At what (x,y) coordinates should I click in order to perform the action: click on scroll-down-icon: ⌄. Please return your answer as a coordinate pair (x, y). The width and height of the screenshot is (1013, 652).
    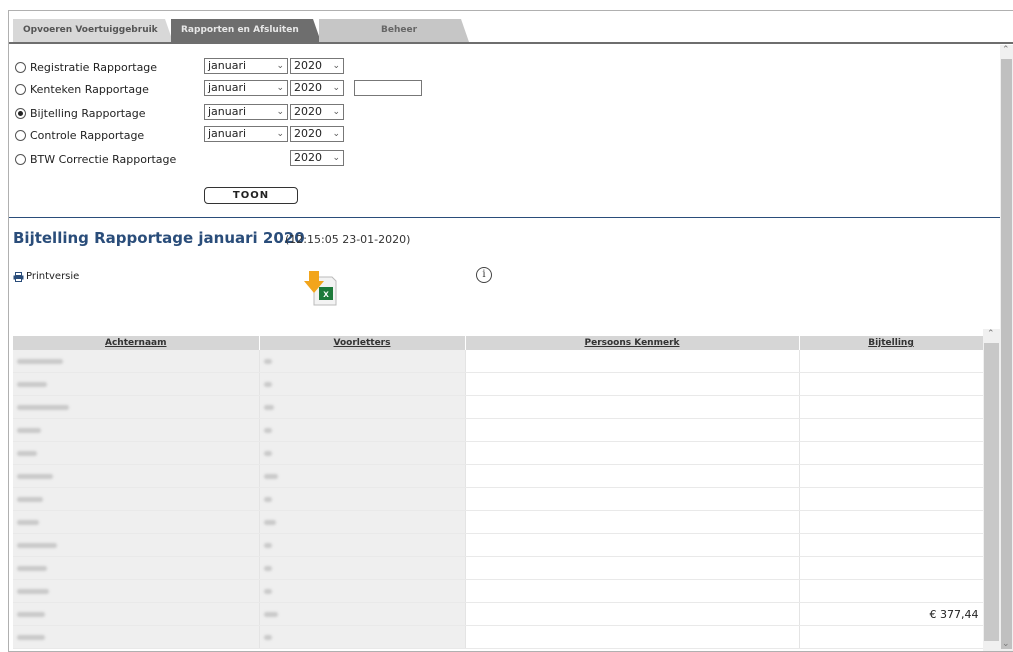
    Looking at the image, I should click on (1006, 644).